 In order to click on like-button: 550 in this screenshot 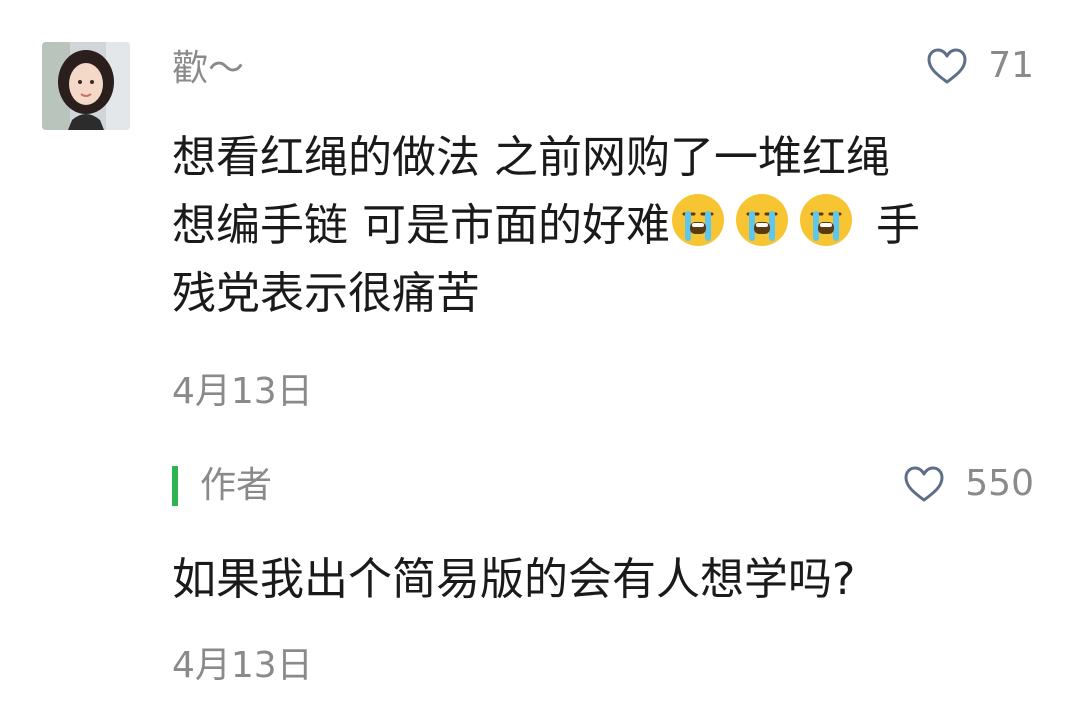, I will do `click(968, 484)`.